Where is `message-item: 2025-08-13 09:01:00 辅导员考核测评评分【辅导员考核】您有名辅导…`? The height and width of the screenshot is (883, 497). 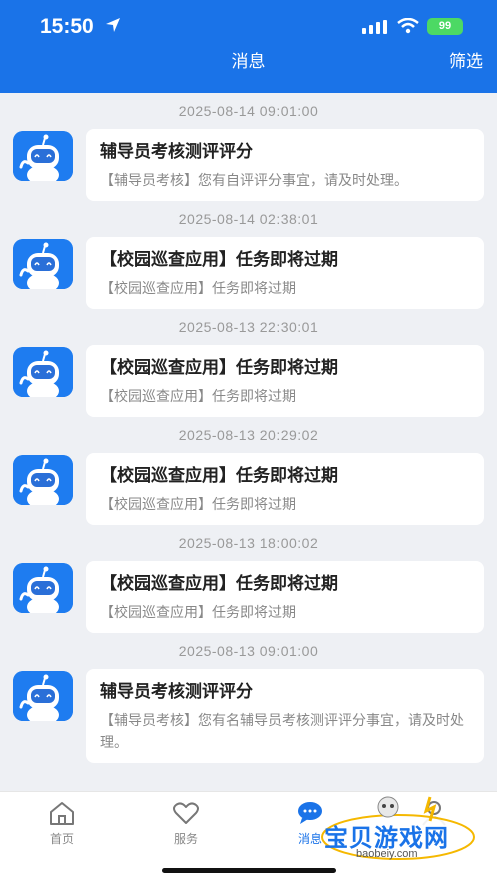
message-item: 2025-08-13 09:01:00 辅导员考核测评评分【辅导员考核】您有名辅导… is located at coordinates (248, 698).